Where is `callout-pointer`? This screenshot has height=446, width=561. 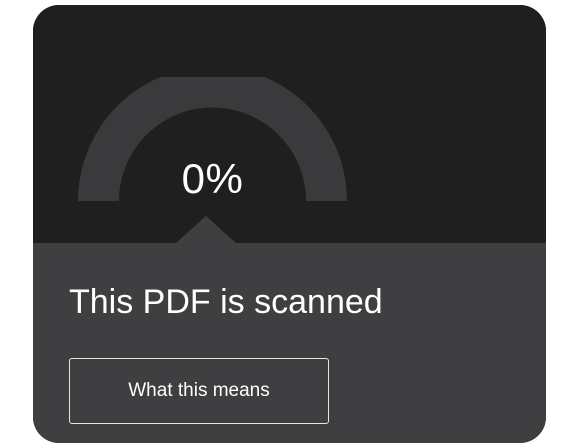 callout-pointer is located at coordinates (206, 230).